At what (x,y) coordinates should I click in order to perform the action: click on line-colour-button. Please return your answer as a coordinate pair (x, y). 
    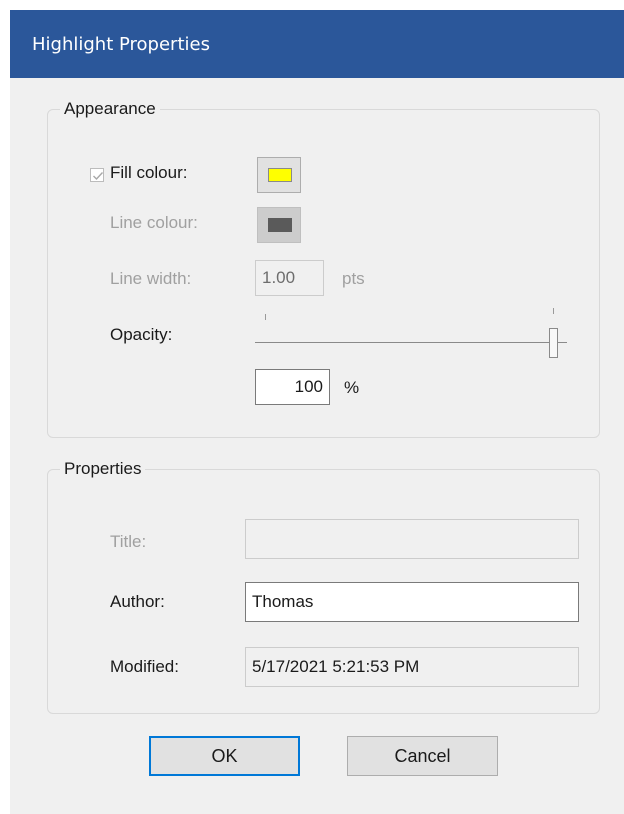
    Looking at the image, I should click on (279, 225).